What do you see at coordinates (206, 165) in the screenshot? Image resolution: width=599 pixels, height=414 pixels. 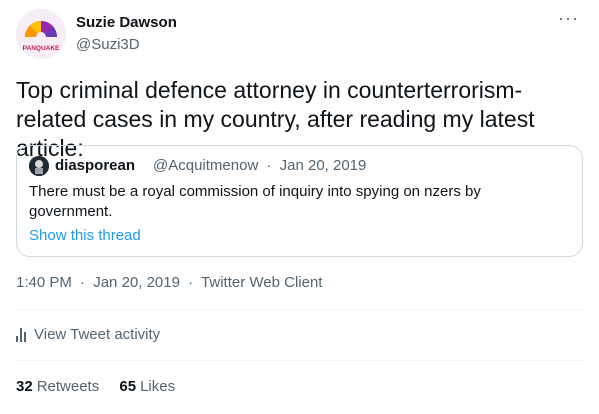 I see `quoted-handle: @Acquitmenow` at bounding box center [206, 165].